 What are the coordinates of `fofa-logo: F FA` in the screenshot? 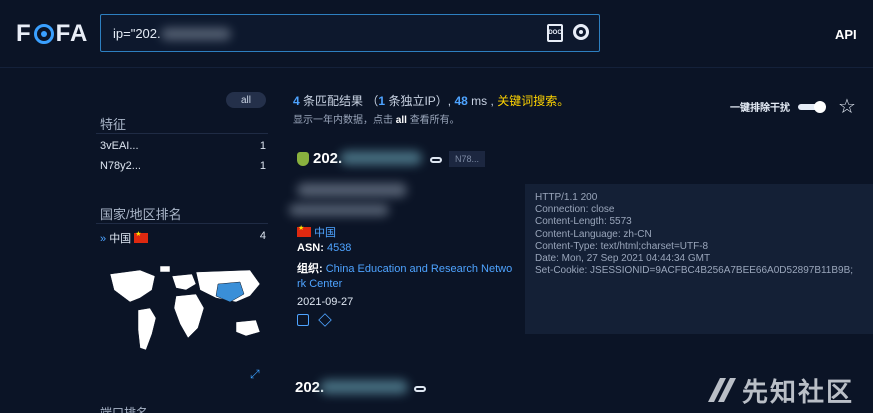 It's located at (52, 34).